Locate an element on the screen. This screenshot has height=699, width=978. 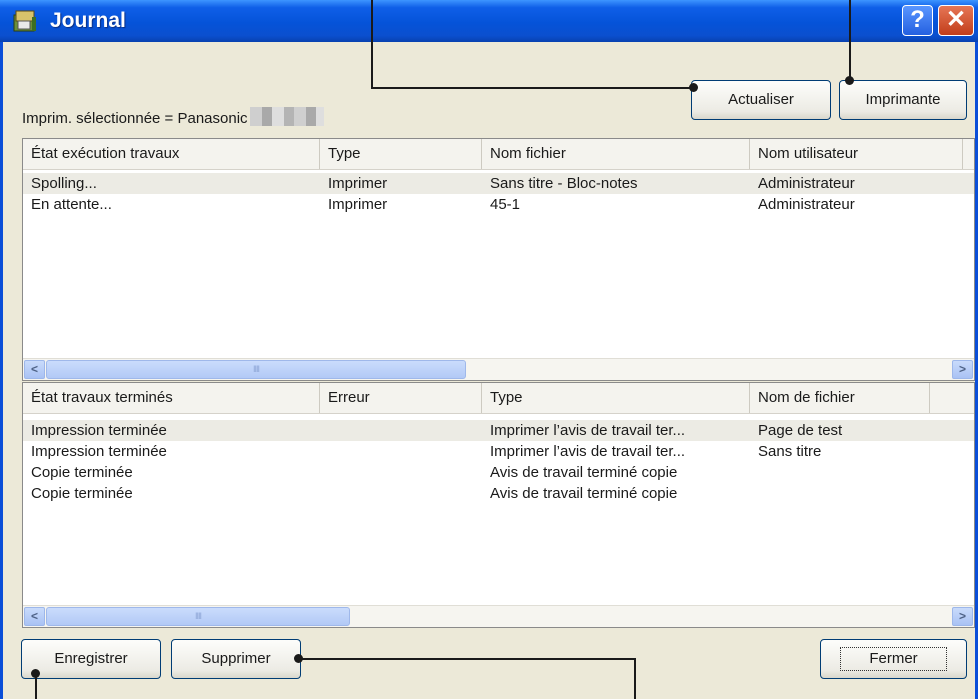
printer-app-icon is located at coordinates (24, 21).